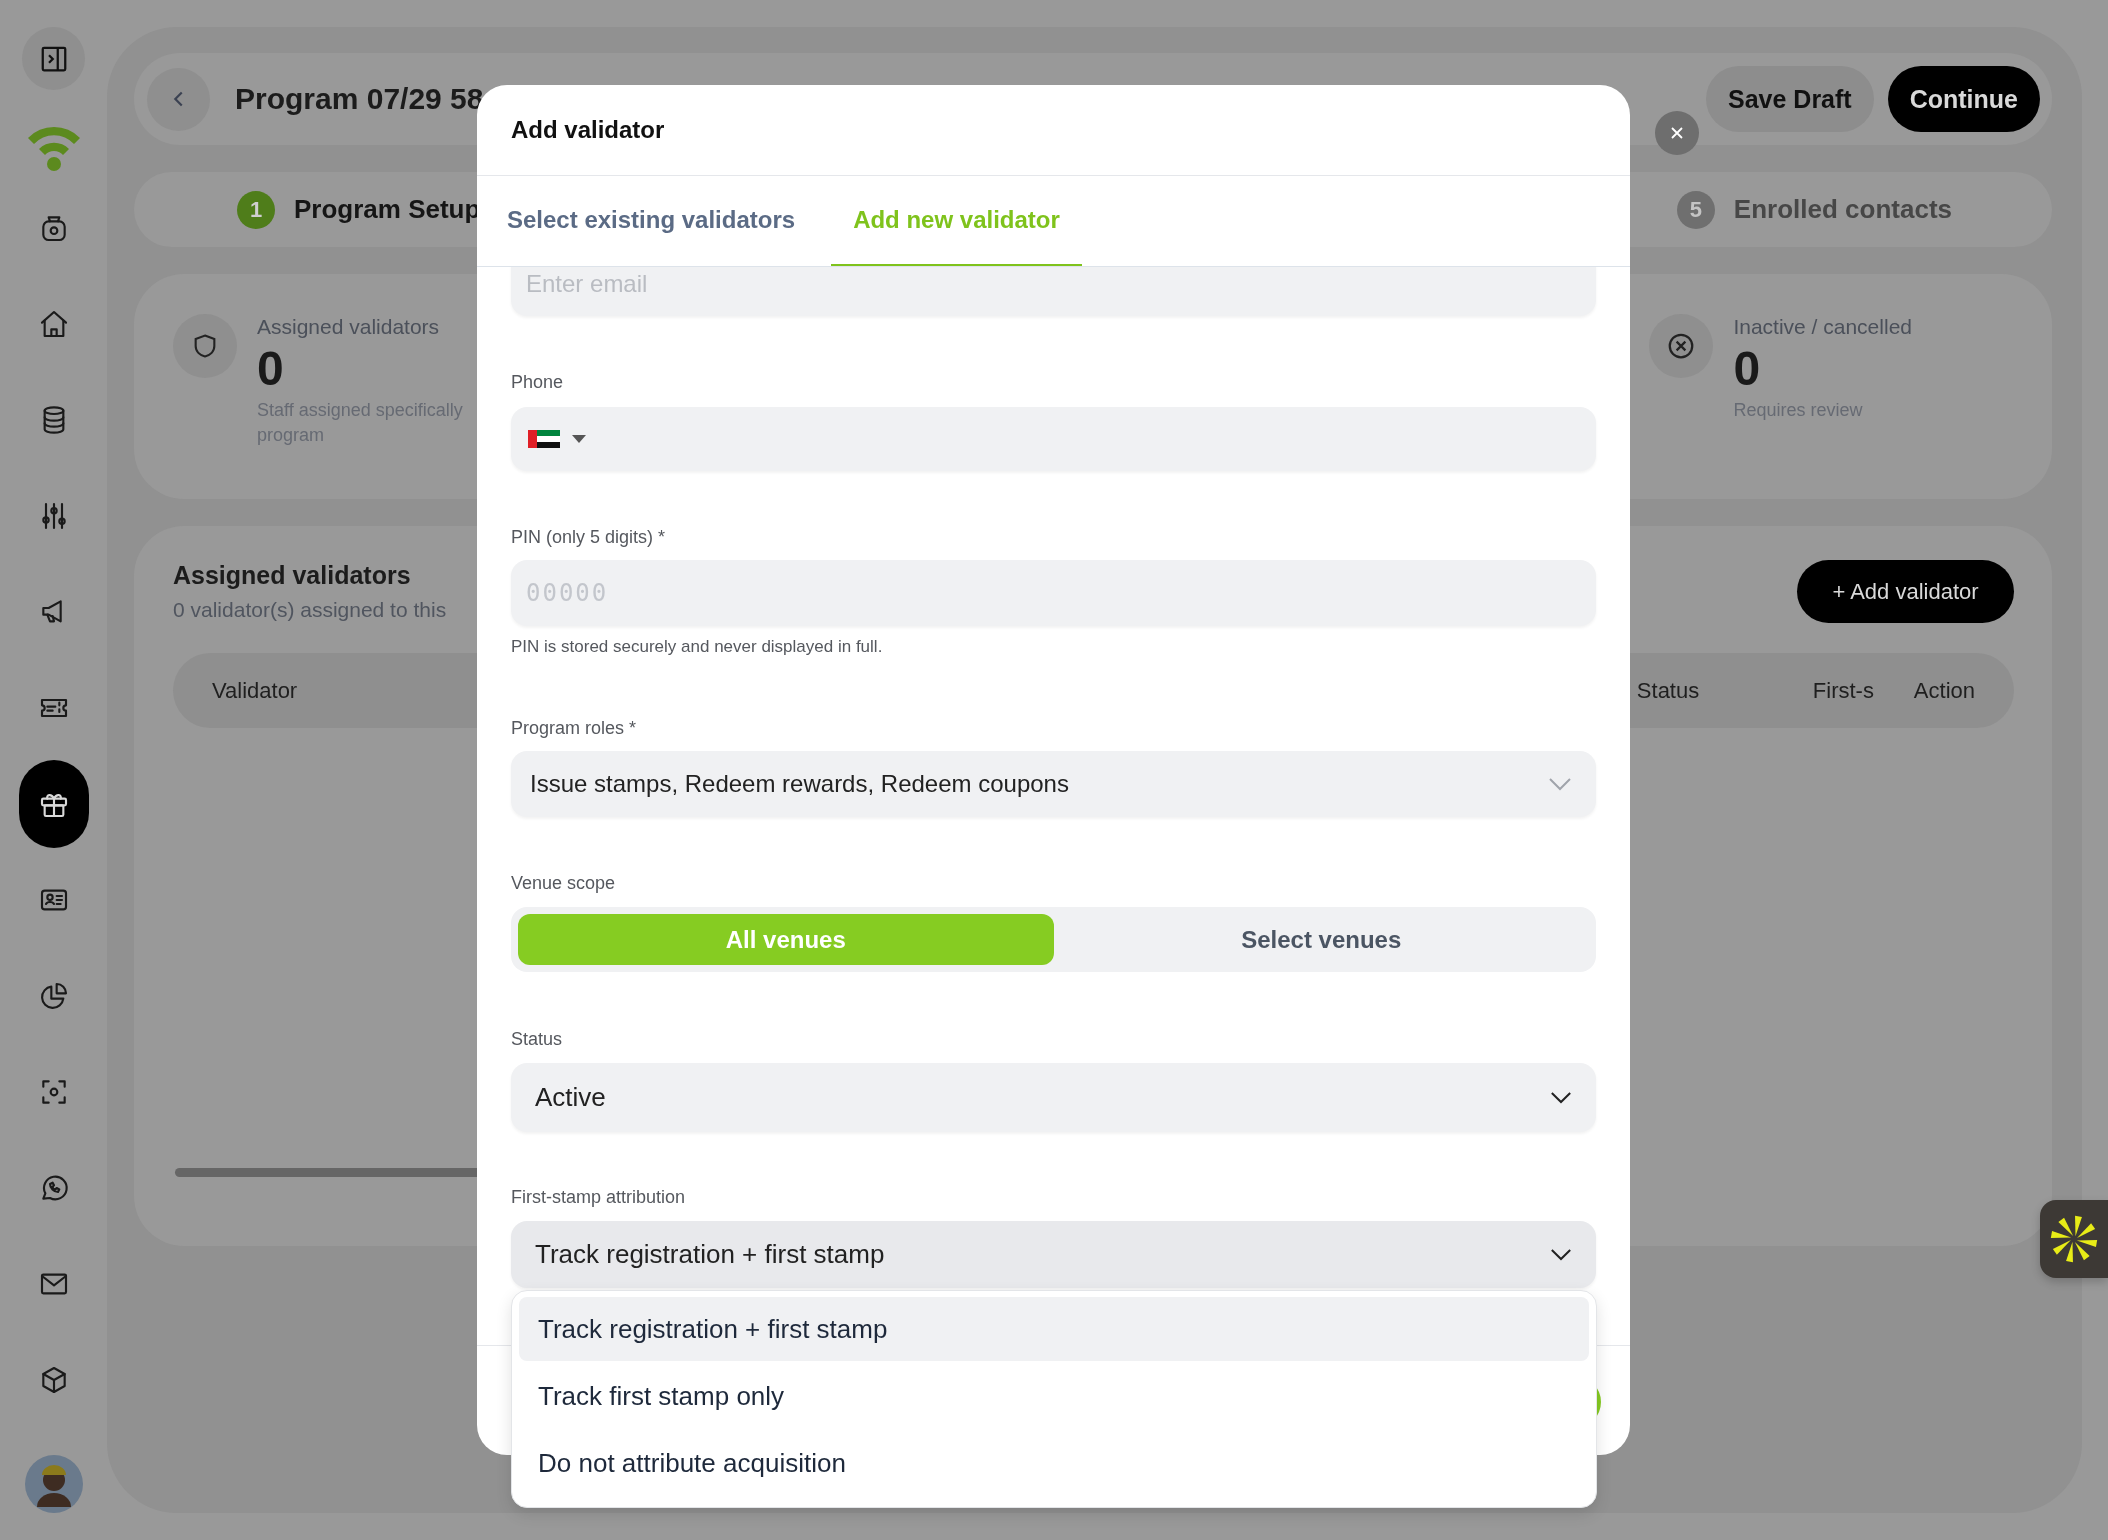  Describe the element at coordinates (651, 221) in the screenshot. I see `tab: Select existing validators` at that location.